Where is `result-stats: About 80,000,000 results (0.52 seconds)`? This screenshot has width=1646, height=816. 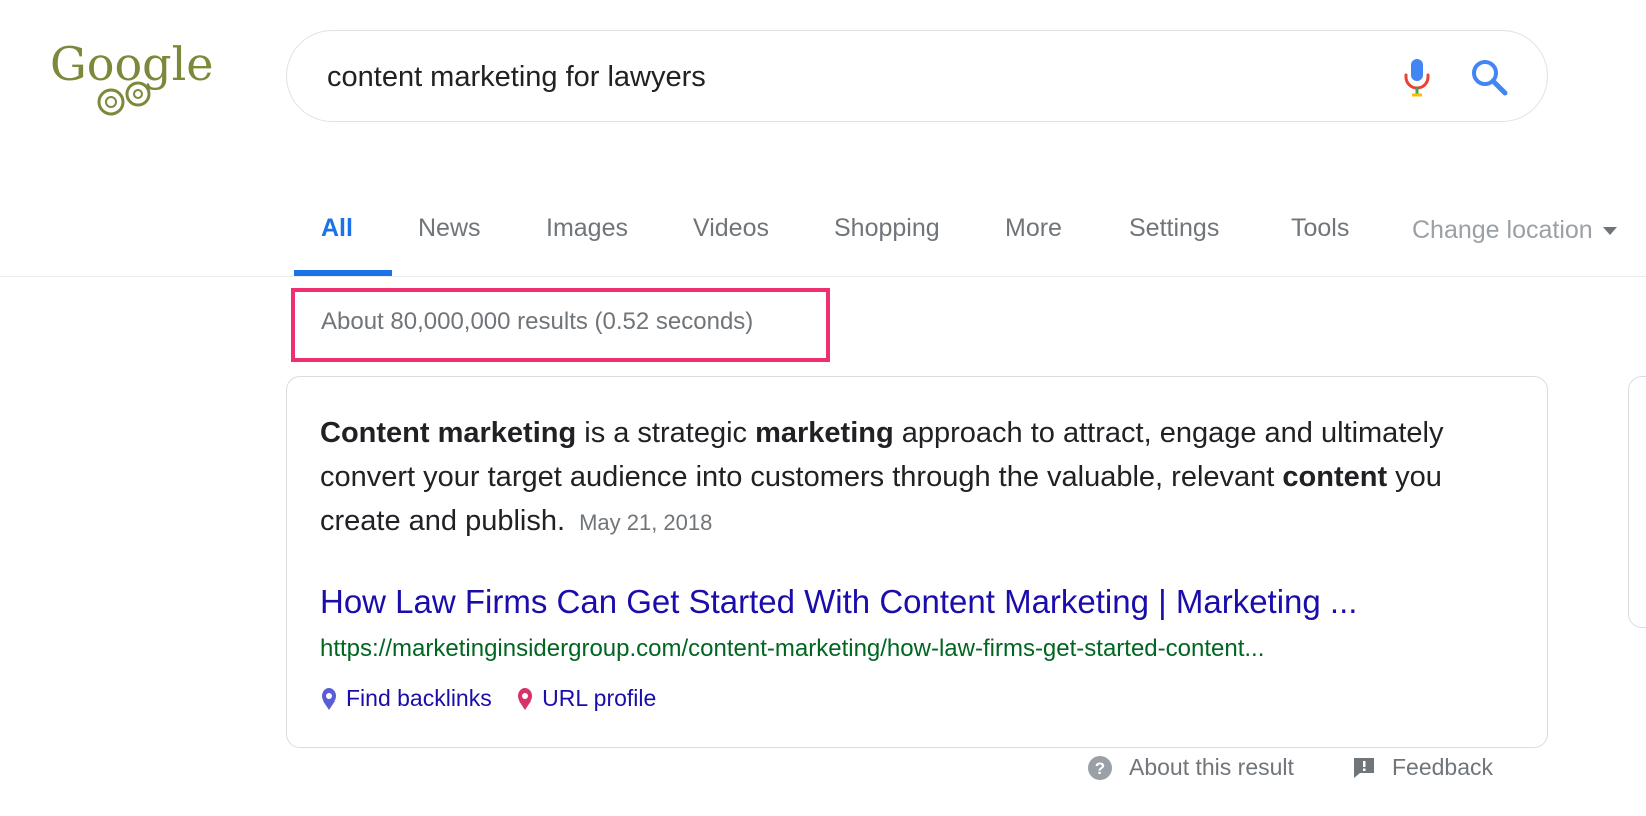 result-stats: About 80,000,000 results (0.52 seconds) is located at coordinates (537, 321).